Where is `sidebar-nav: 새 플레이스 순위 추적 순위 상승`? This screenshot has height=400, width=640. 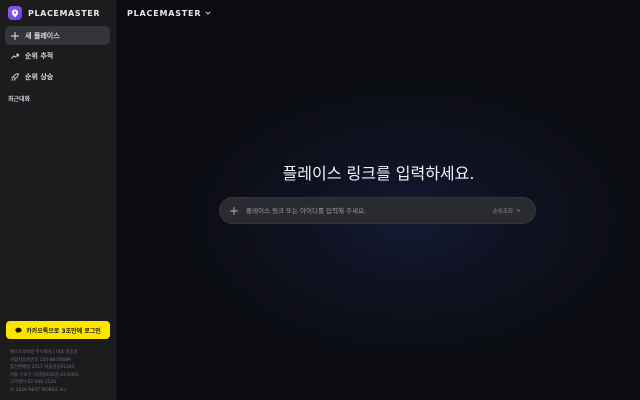
sidebar-nav: 새 플레이스 순위 추적 순위 상승 is located at coordinates (57, 57).